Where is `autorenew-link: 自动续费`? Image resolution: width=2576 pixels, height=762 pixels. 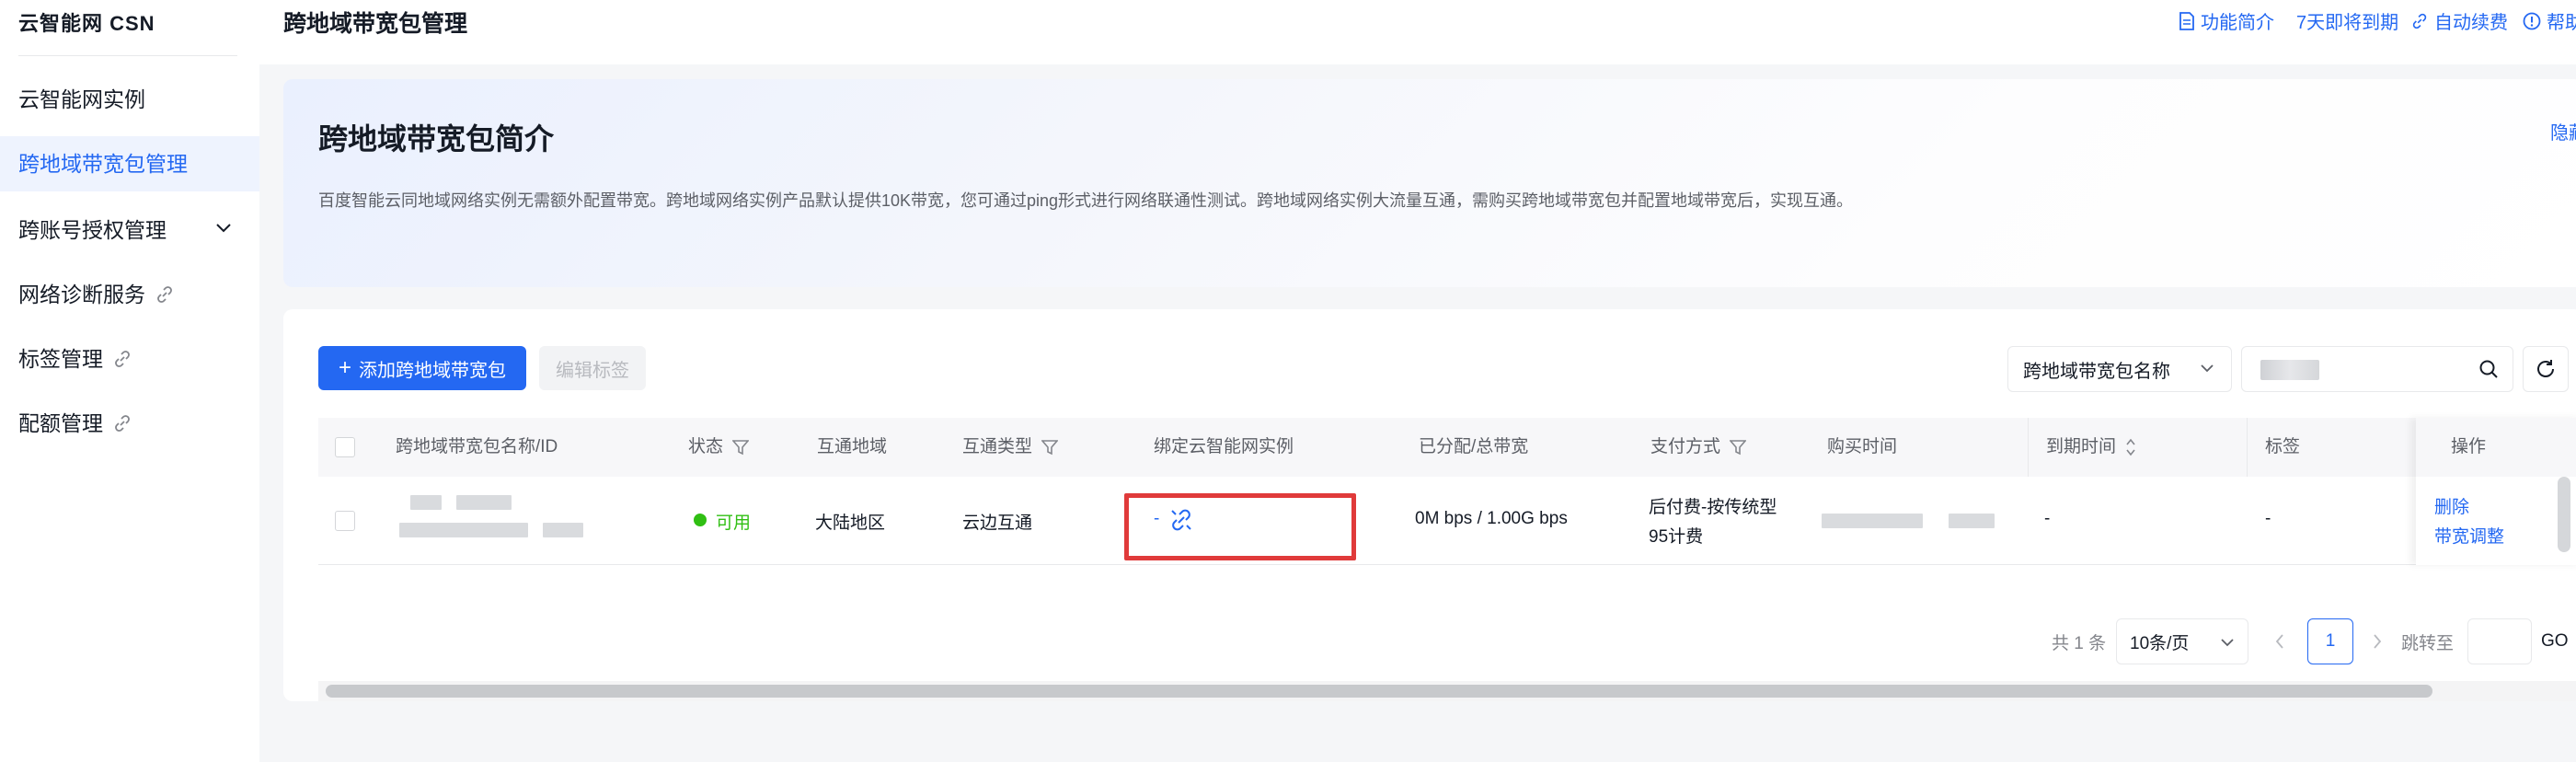 autorenew-link: 自动续费 is located at coordinates (2459, 20).